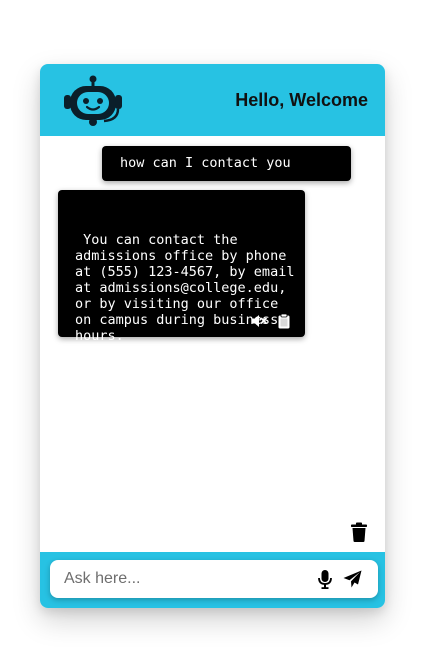  What do you see at coordinates (93, 100) in the screenshot?
I see `robot-icon` at bounding box center [93, 100].